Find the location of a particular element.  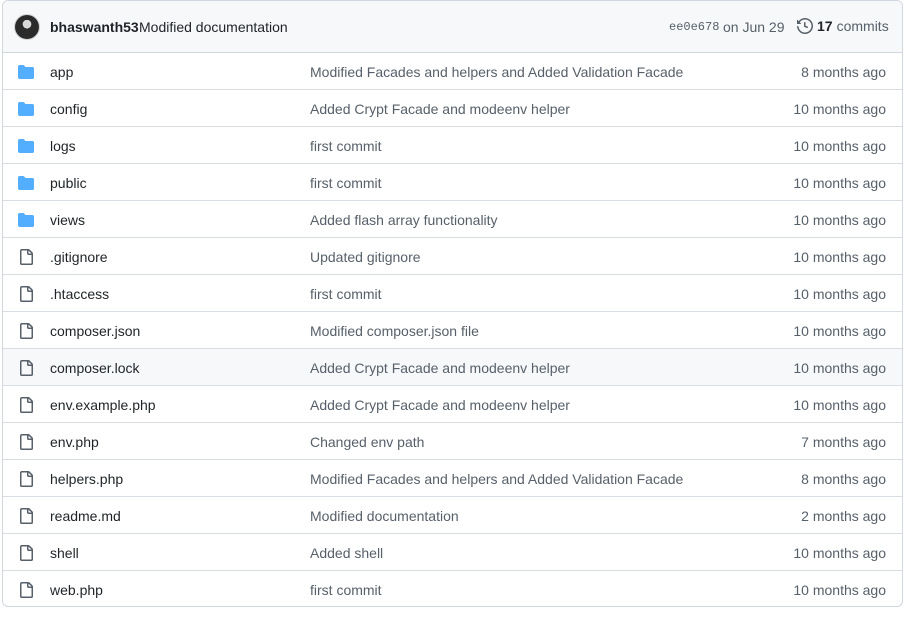

file-name-link: views is located at coordinates (67, 220).